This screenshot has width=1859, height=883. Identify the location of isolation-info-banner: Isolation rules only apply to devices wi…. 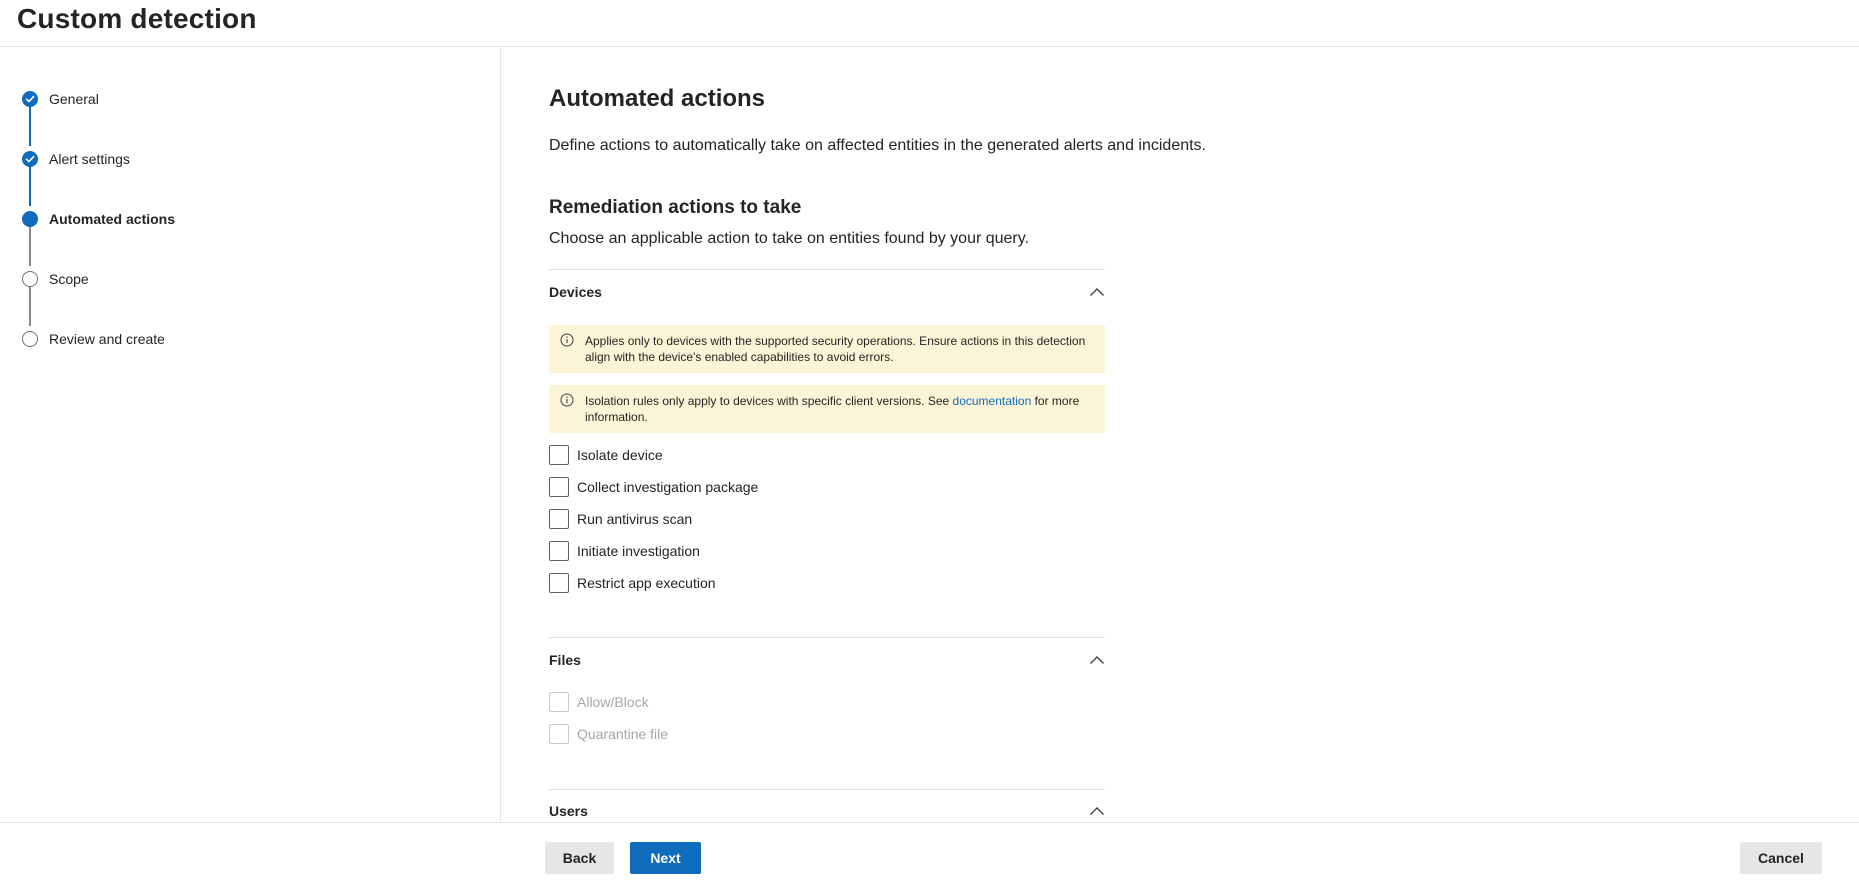
(827, 409).